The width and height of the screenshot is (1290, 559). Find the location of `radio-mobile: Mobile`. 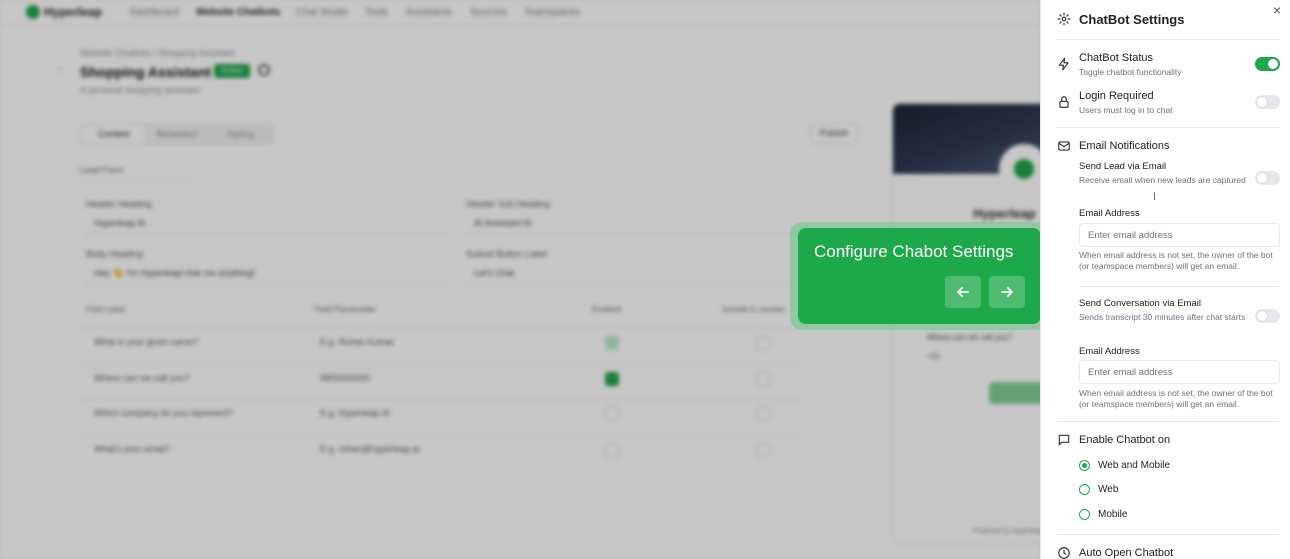

radio-mobile: Mobile is located at coordinates (1103, 514).